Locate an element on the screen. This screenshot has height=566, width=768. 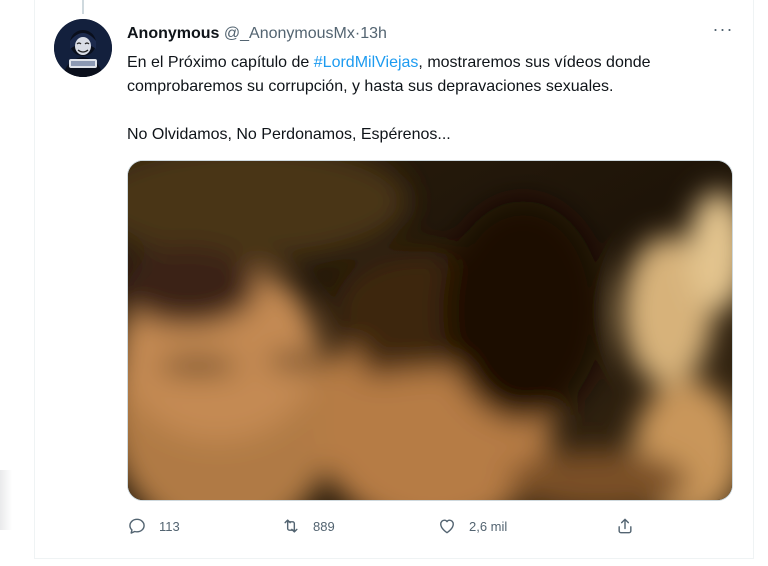
like-count: 2,6 mil is located at coordinates (488, 526).